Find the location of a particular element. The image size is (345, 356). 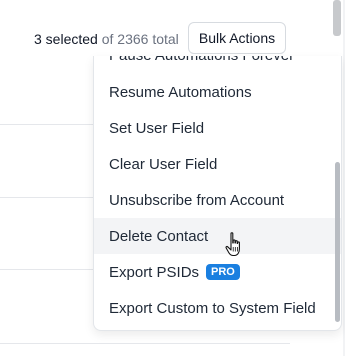

page-scrollbar is located at coordinates (337, 18).